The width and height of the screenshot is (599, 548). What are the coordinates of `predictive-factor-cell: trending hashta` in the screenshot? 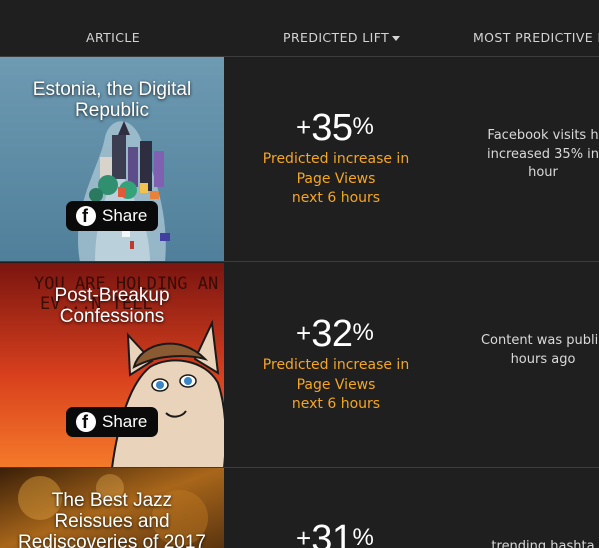 It's located at (523, 543).